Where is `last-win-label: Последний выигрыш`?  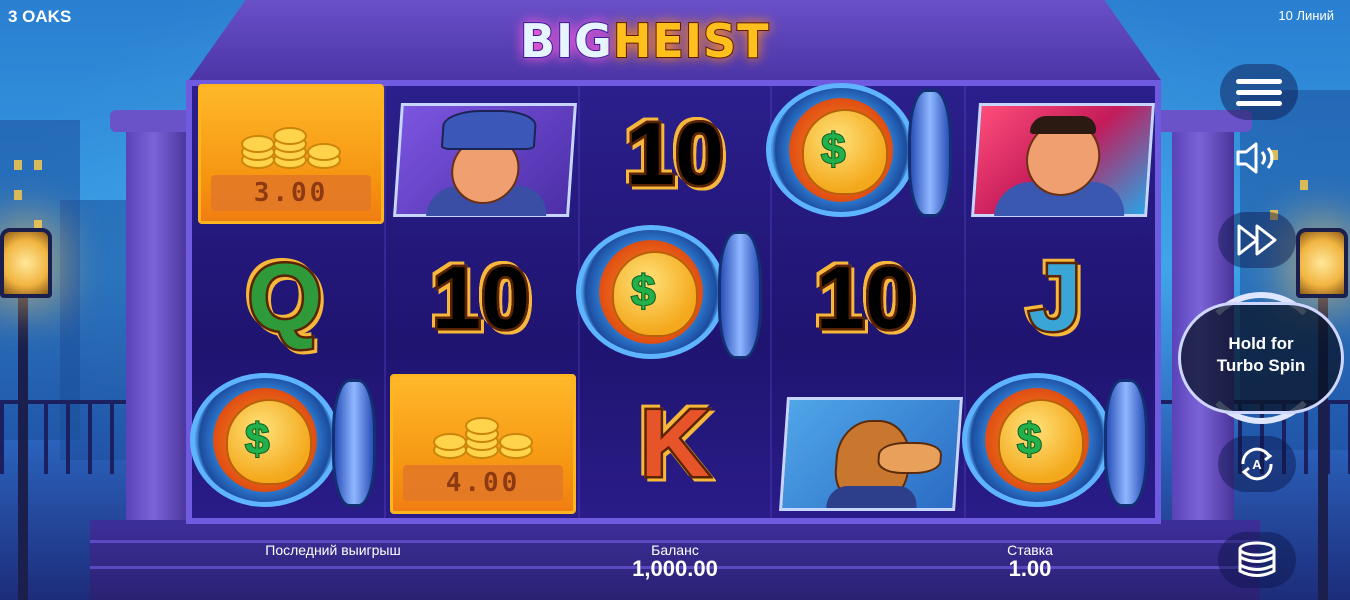 last-win-label: Последний выигрыш is located at coordinates (333, 550).